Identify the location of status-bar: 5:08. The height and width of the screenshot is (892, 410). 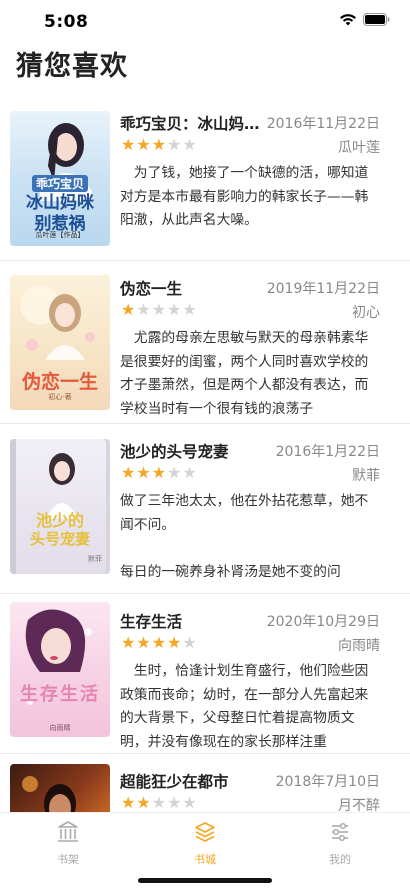
(205, 22).